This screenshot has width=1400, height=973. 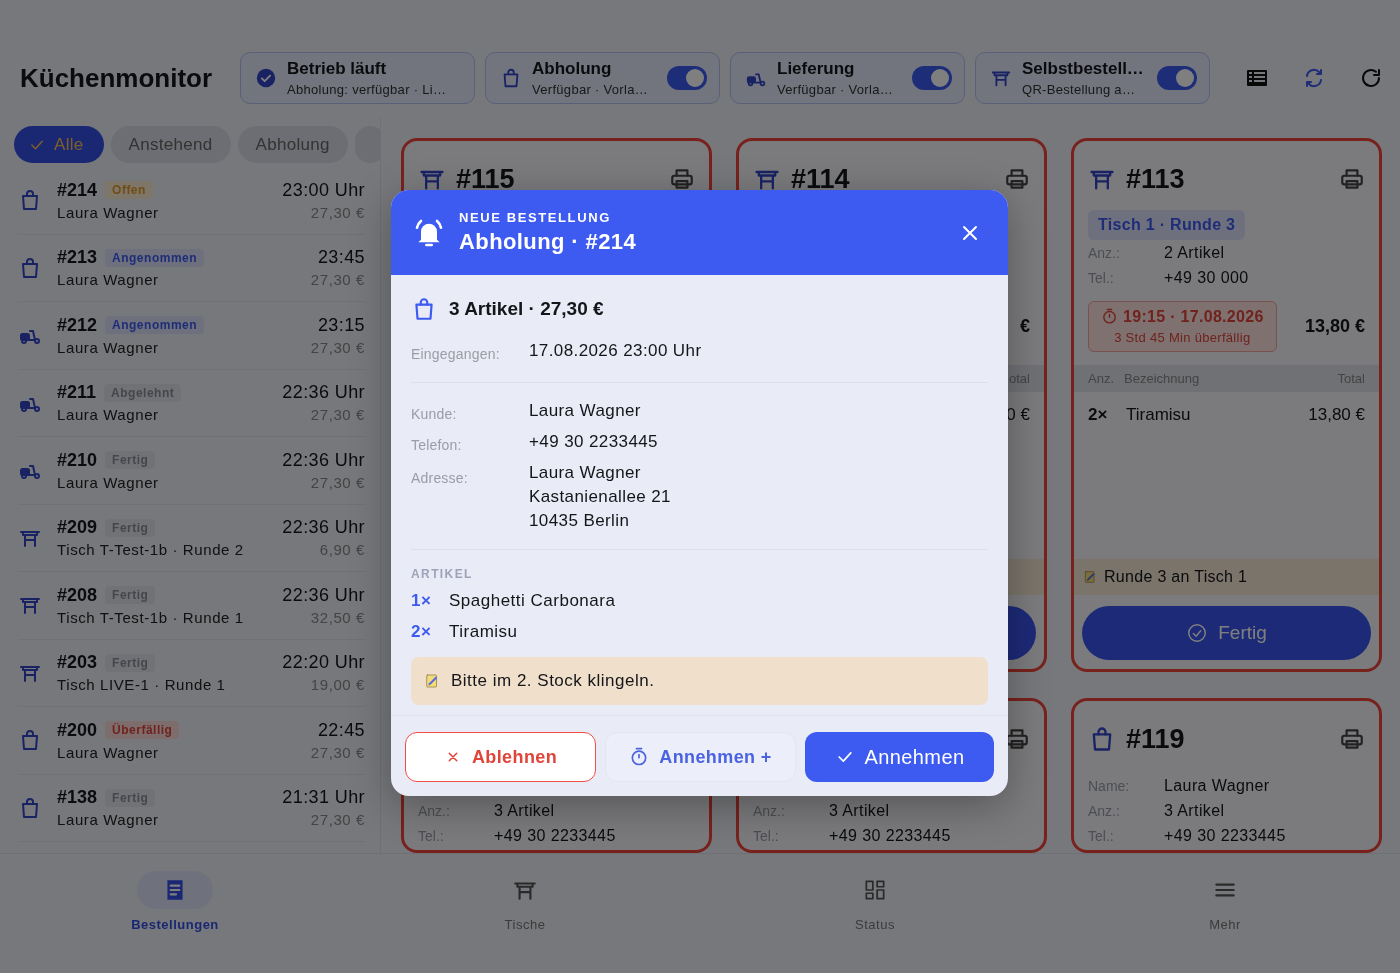 I want to click on card-total: 13,80 €, so click(x=1334, y=326).